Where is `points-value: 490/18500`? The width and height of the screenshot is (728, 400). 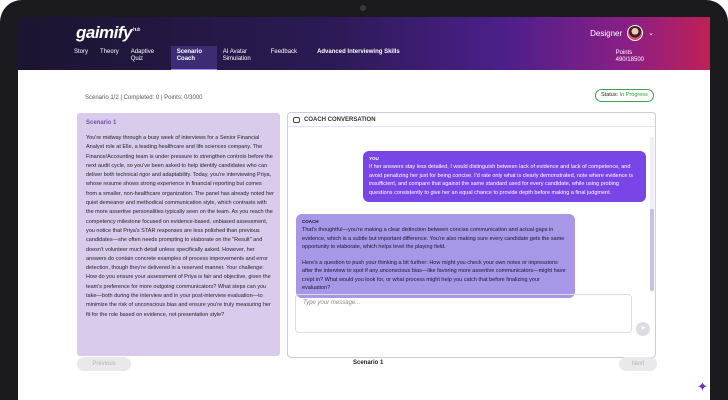
points-value: 490/18500 is located at coordinates (629, 60).